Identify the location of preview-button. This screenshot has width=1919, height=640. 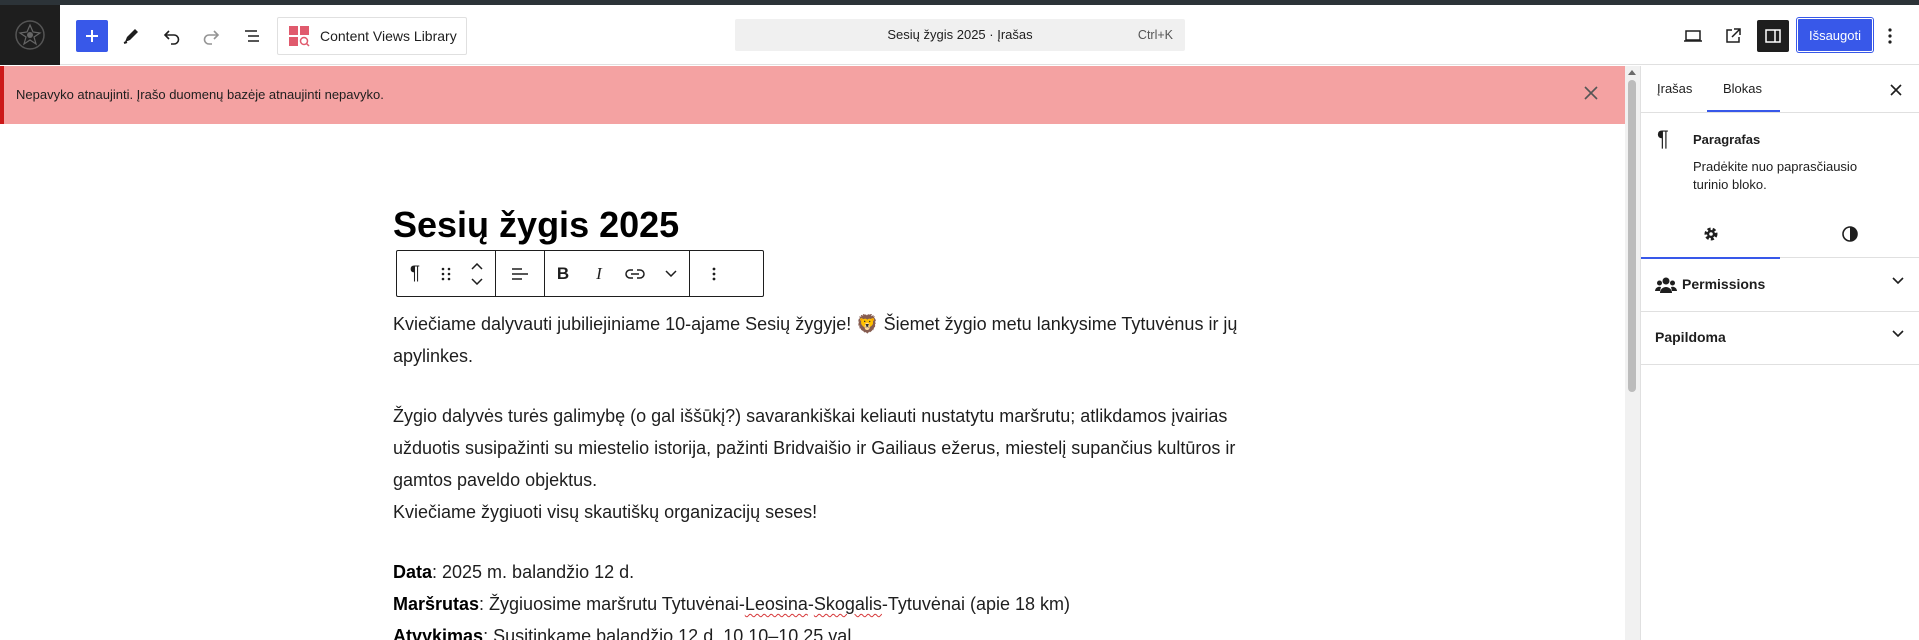
(1693, 36).